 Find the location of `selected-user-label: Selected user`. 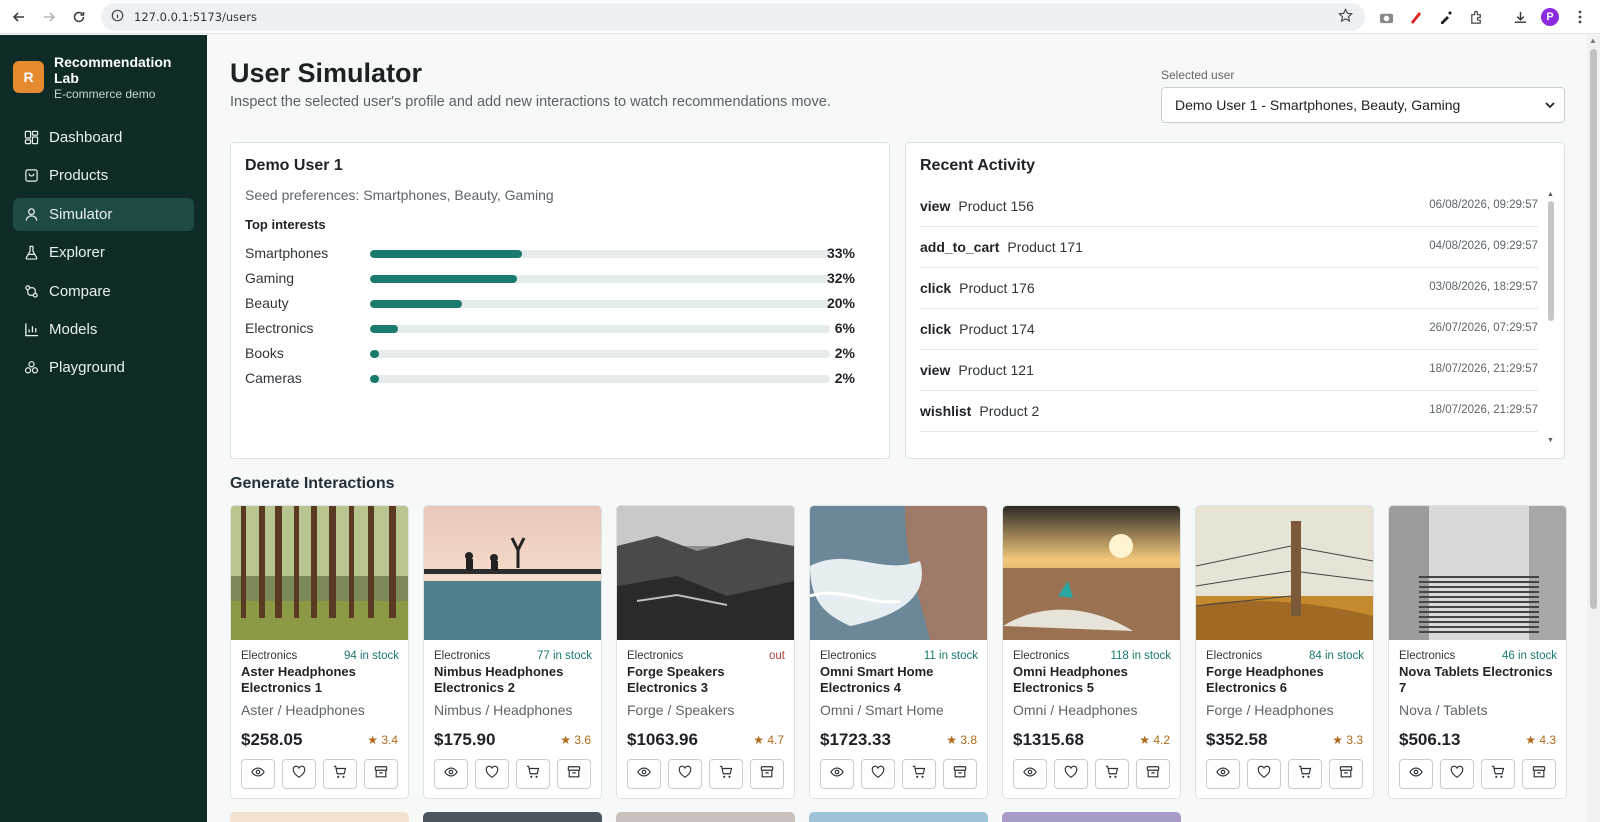

selected-user-label: Selected user is located at coordinates (1198, 75).